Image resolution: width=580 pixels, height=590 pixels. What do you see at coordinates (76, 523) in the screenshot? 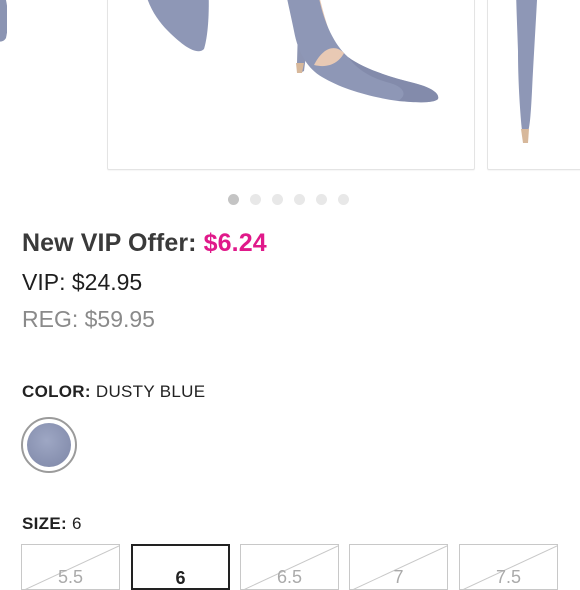
I see `size-value: 6` at bounding box center [76, 523].